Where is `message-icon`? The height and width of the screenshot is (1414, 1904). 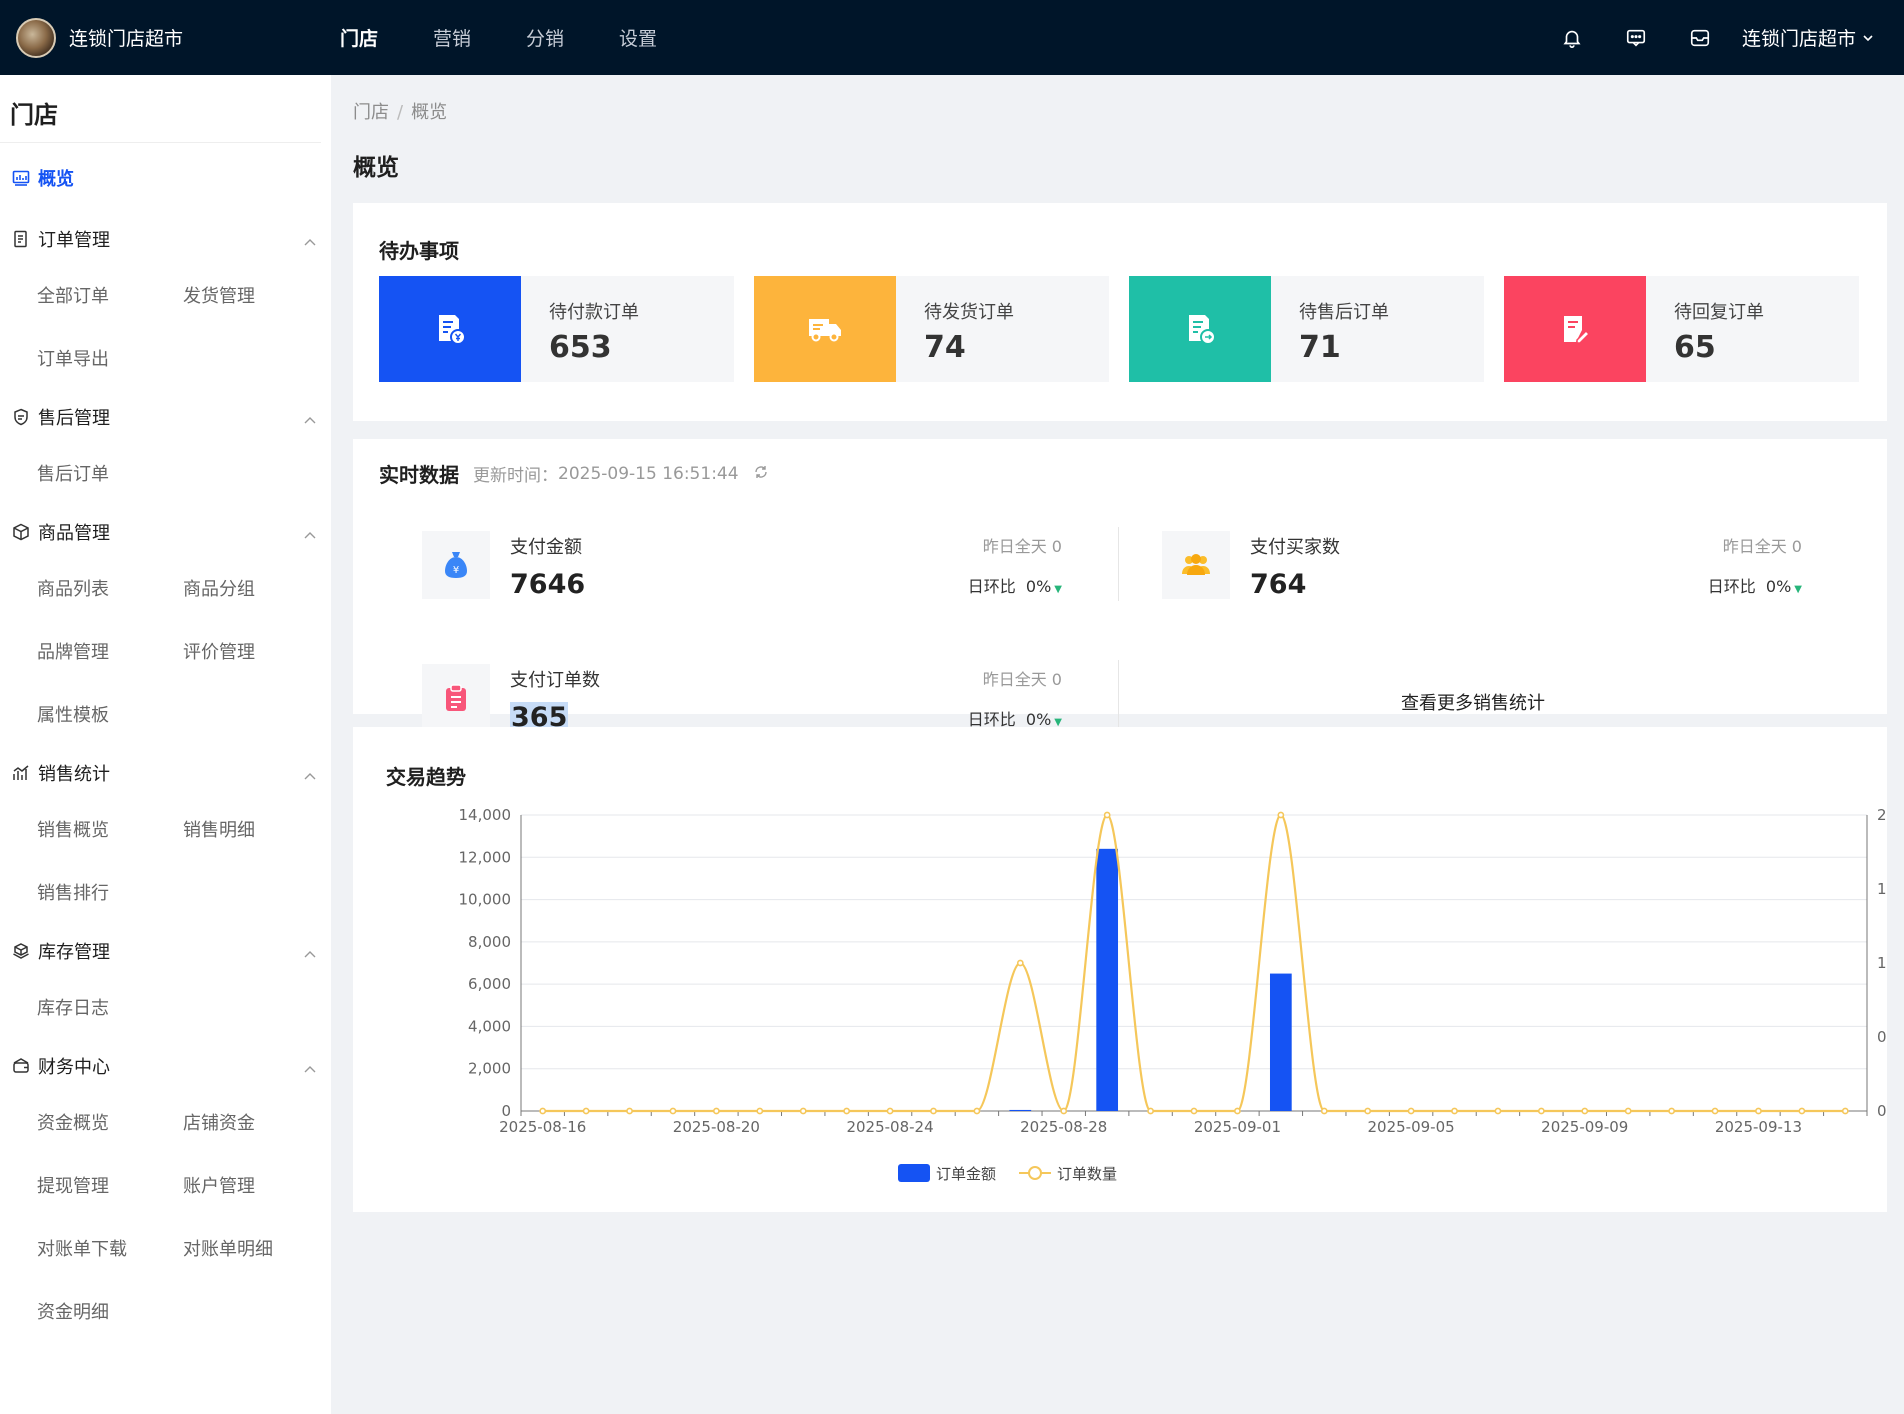
message-icon is located at coordinates (1636, 38).